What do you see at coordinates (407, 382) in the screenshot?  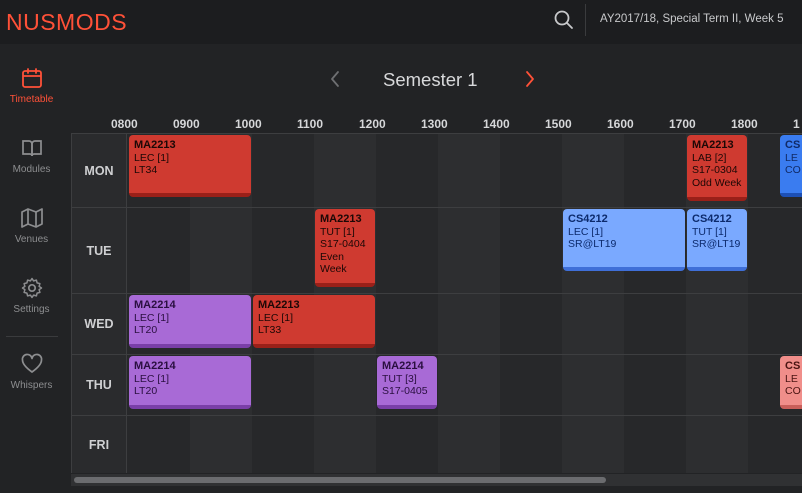 I see `lesson-card-ma2214: MA2214 TUT [3] S17-0405` at bounding box center [407, 382].